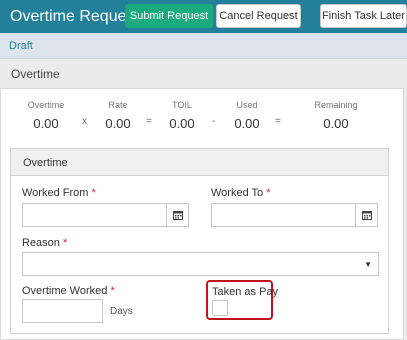  Describe the element at coordinates (45, 163) in the screenshot. I see `card-title: Overtime` at that location.